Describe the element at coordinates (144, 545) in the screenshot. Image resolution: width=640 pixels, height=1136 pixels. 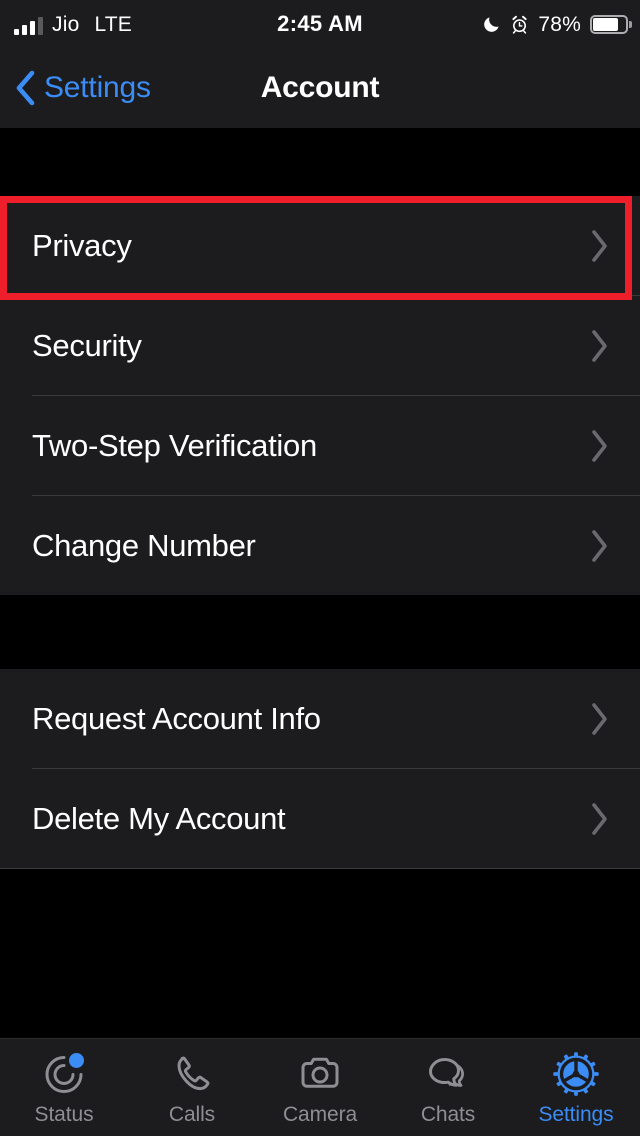
I see `row-label: Change Number` at that location.